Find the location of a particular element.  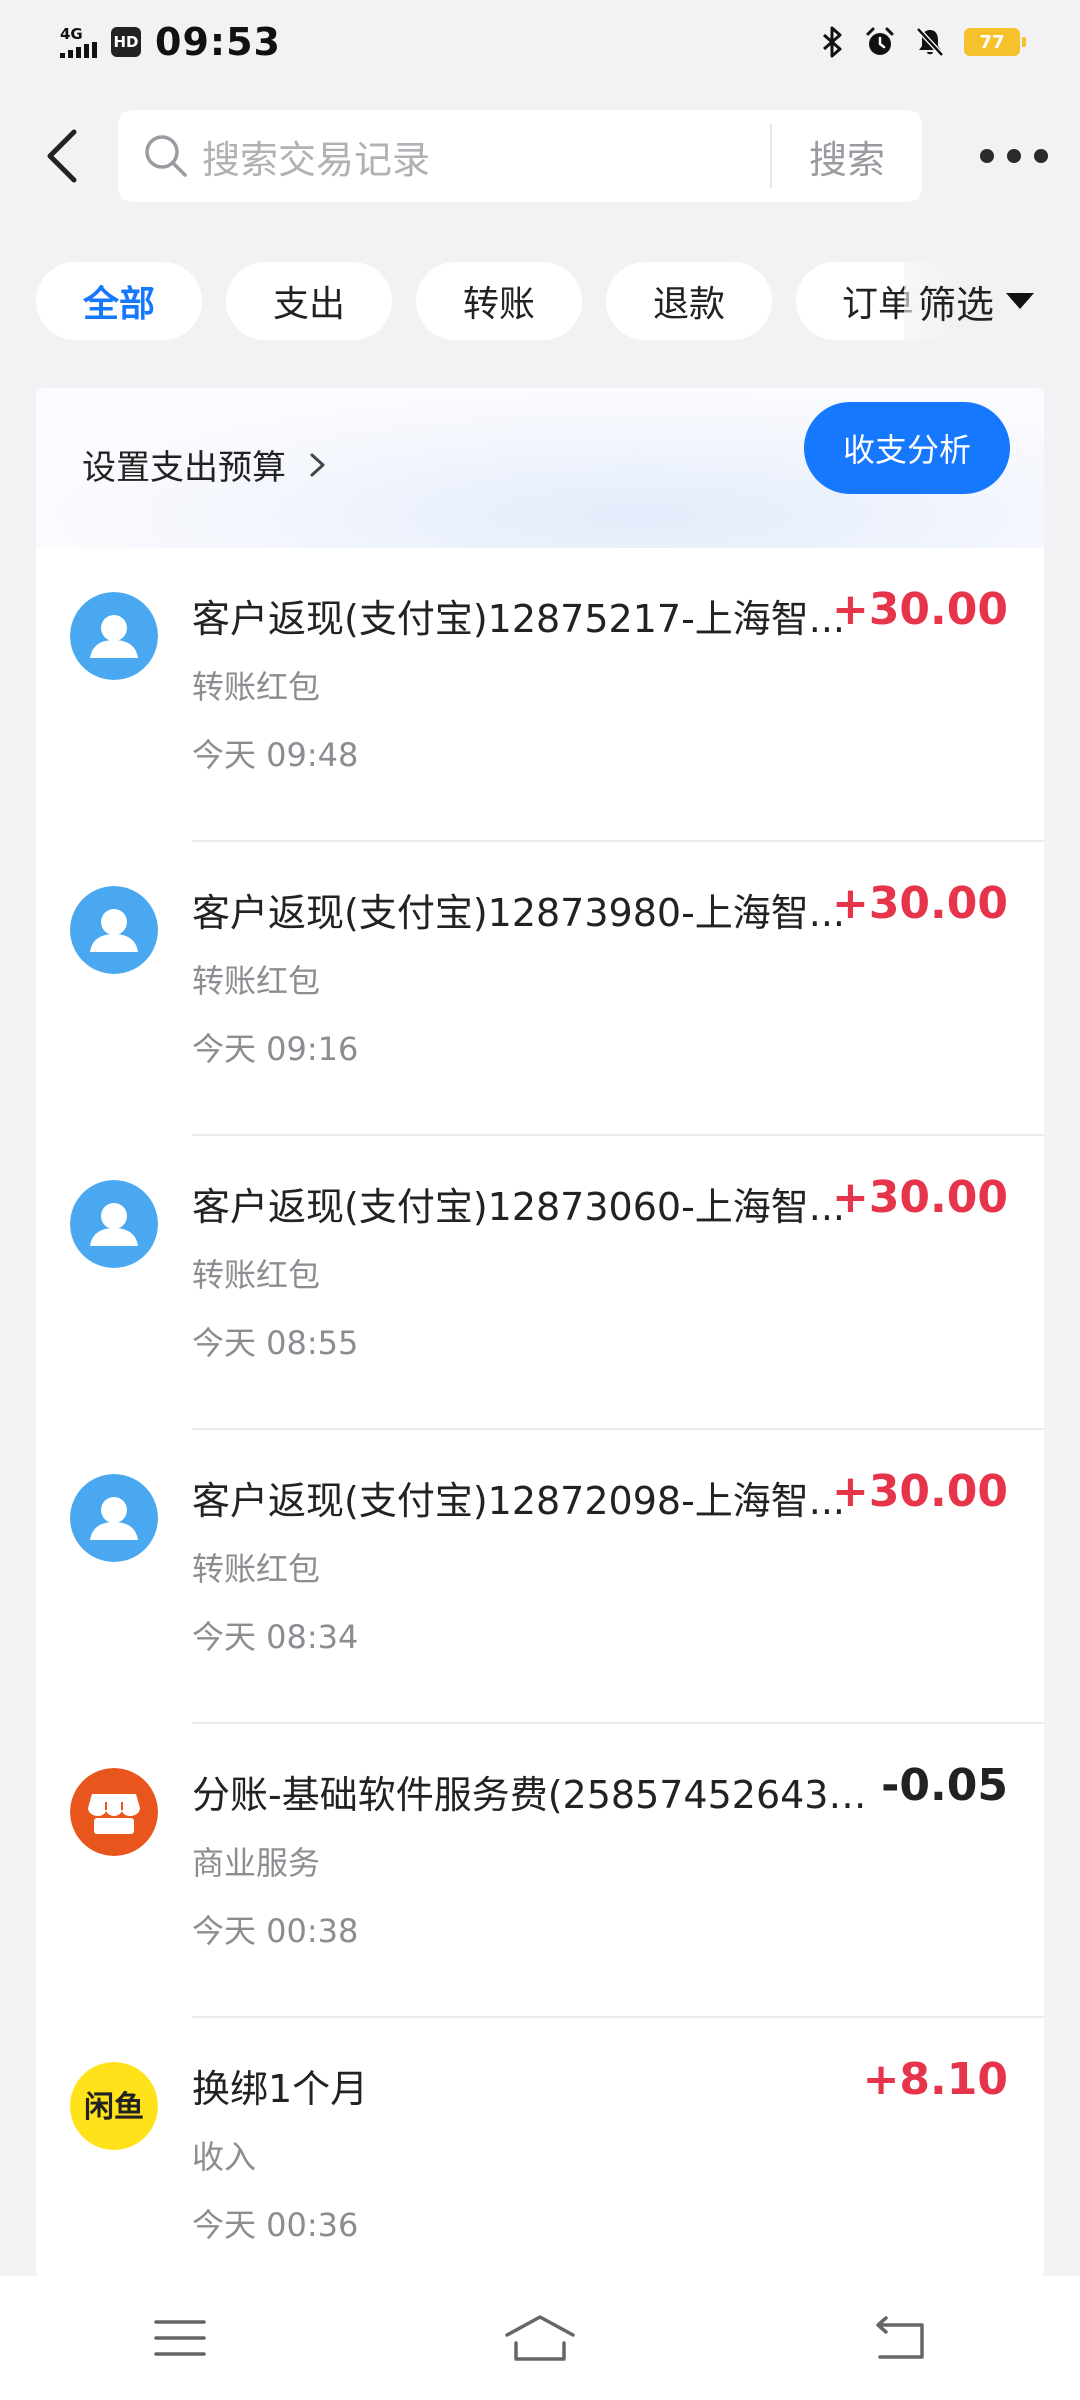

home-button is located at coordinates (540, 2338).